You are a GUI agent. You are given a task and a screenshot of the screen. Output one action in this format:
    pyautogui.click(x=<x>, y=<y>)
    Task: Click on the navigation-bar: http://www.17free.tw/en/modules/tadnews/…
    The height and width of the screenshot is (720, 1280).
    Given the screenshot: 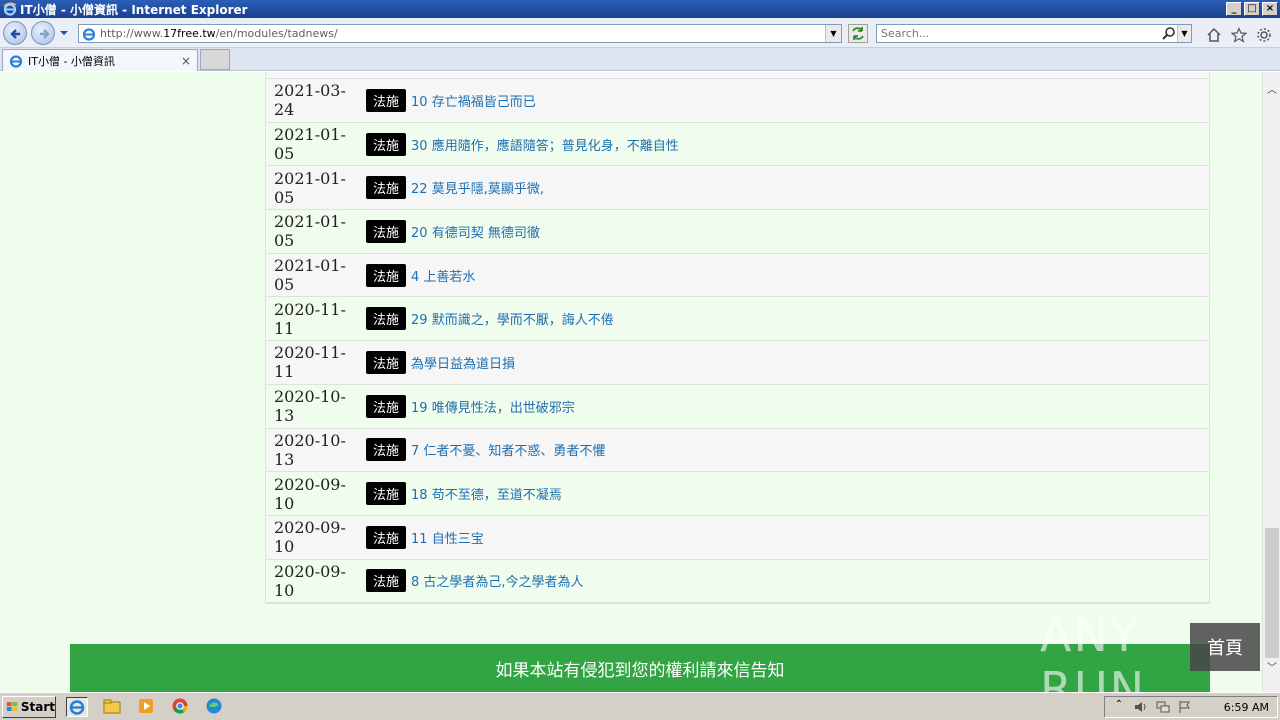 What is the action you would take?
    pyautogui.click(x=640, y=33)
    